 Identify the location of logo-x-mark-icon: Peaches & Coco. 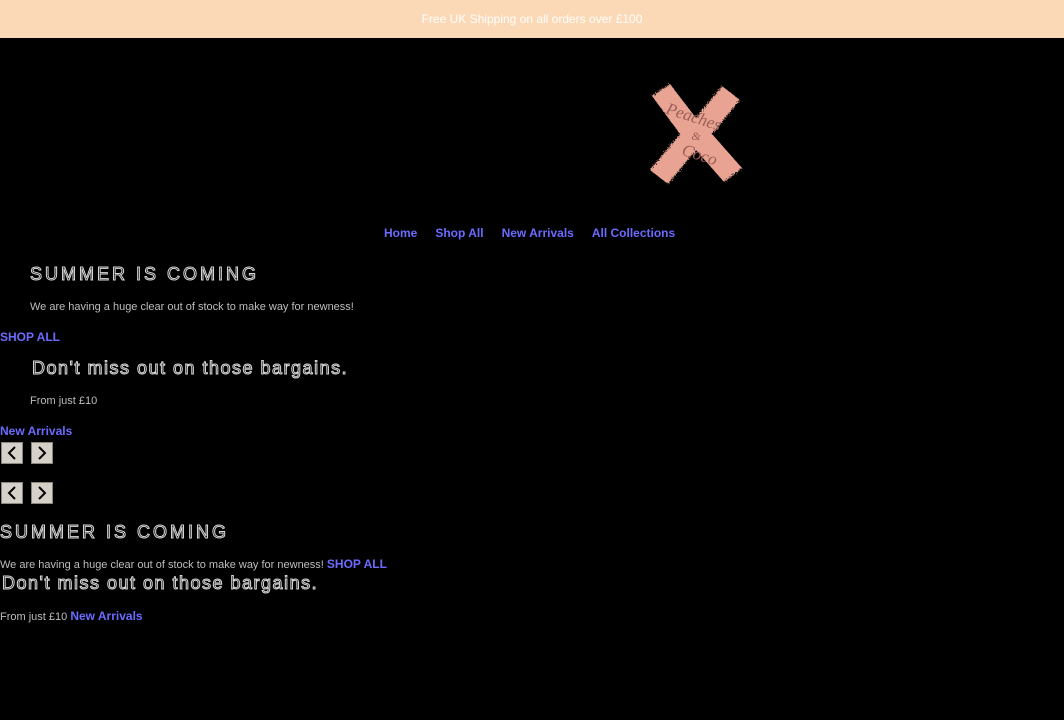
(696, 134).